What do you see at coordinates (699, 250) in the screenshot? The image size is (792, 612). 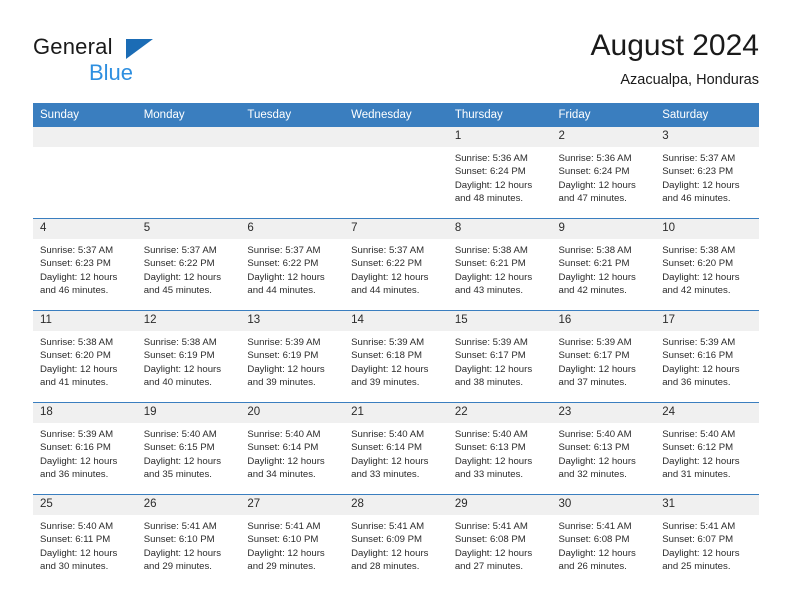 I see `sunrise-text: Sunrise: 5:38 AM` at bounding box center [699, 250].